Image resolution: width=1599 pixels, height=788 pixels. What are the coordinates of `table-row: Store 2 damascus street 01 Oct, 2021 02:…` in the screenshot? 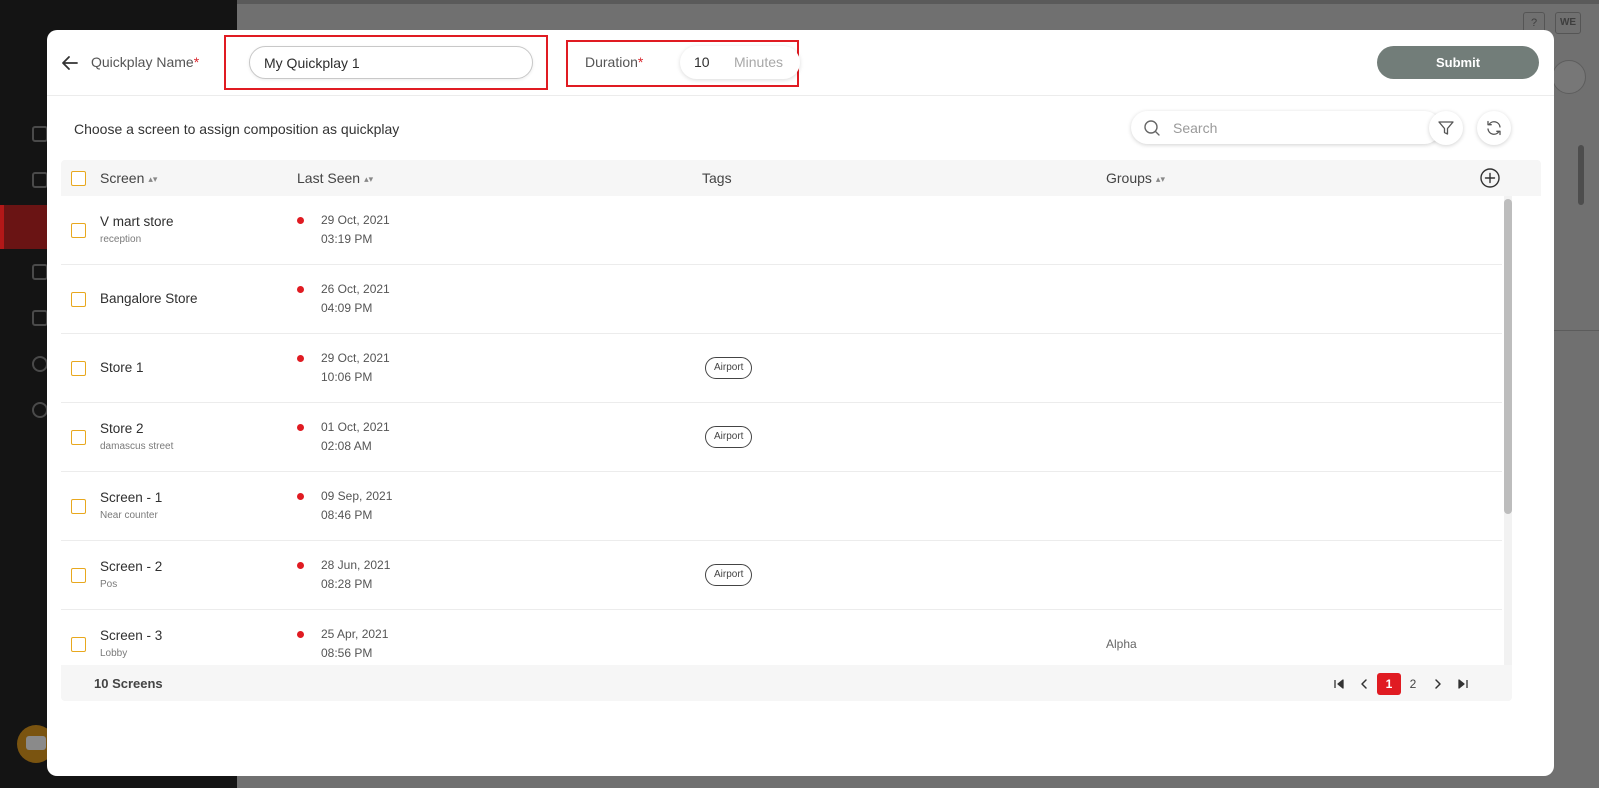 It's located at (781, 437).